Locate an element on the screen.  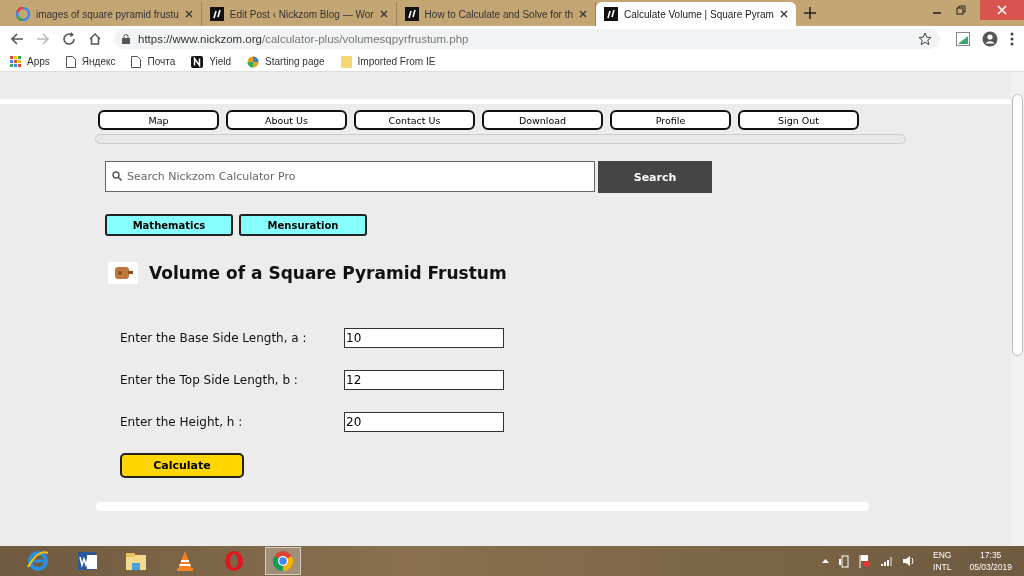
field-label: Enter the Height, h : is located at coordinates (182, 422).